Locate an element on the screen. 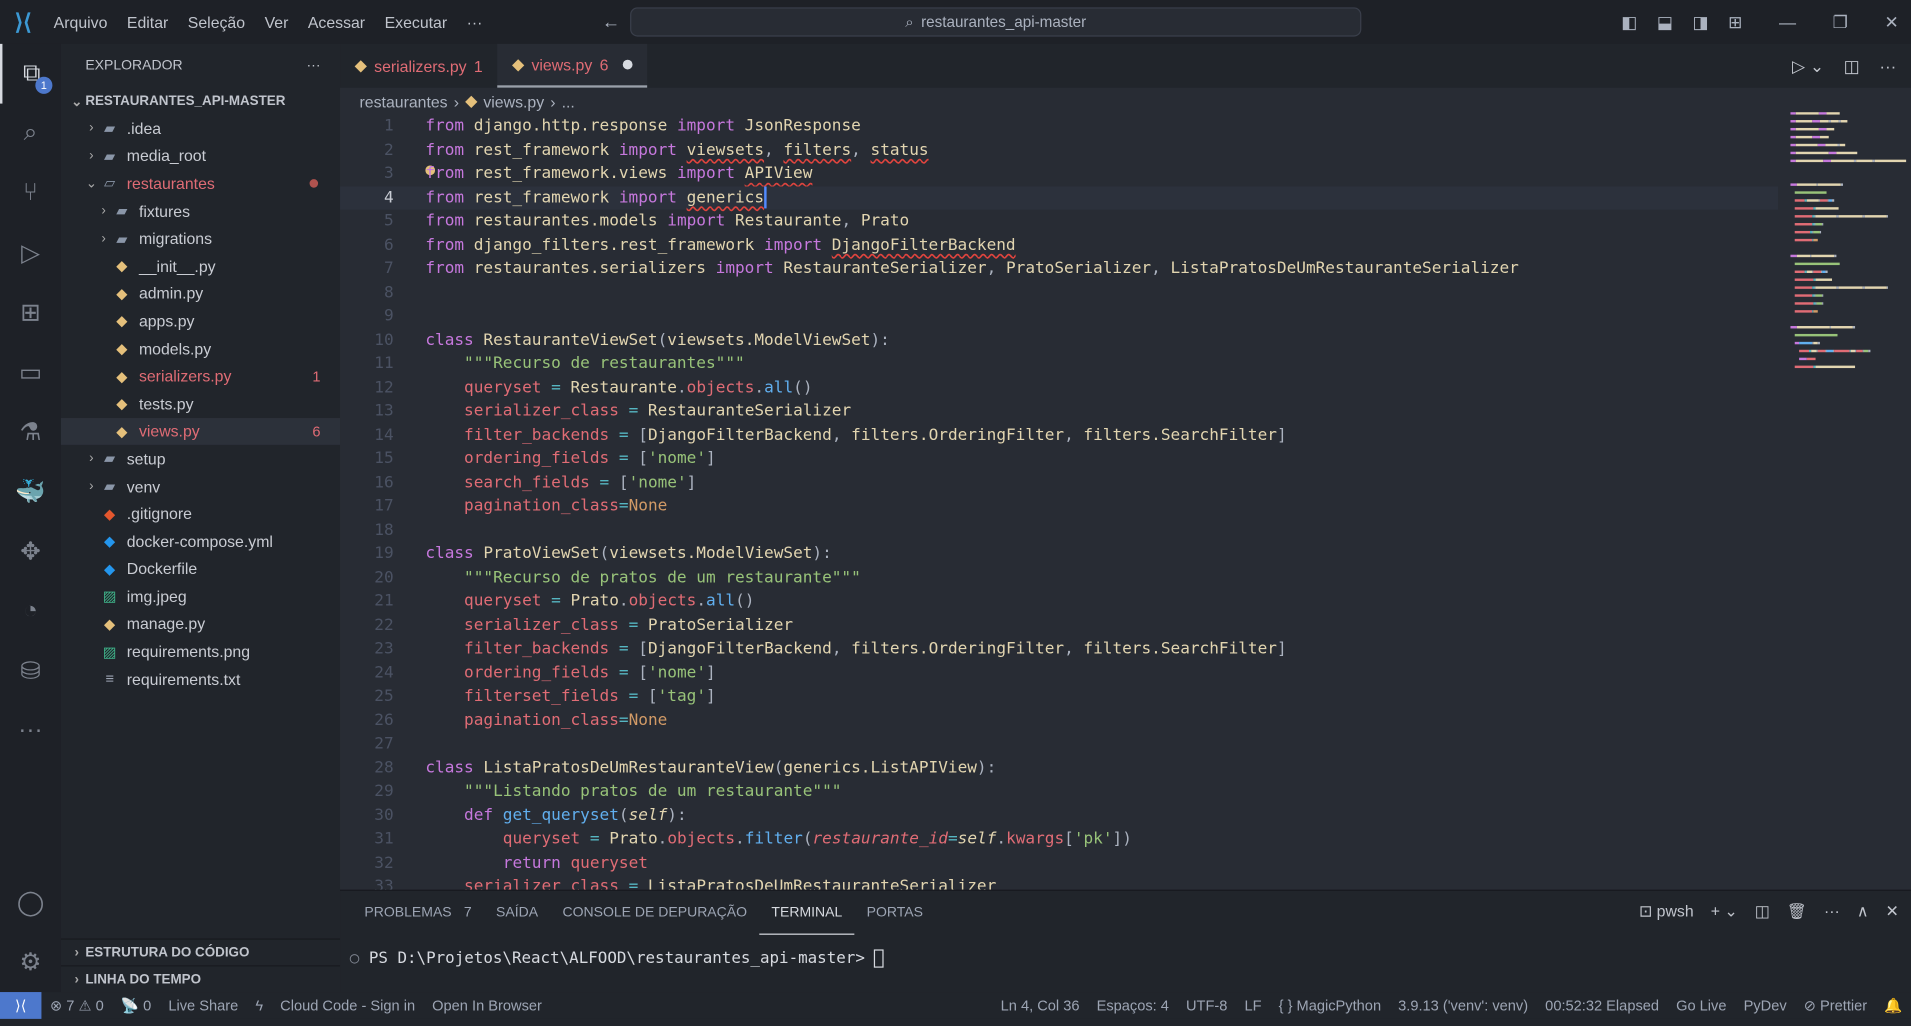  menu-4: Acessar is located at coordinates (336, 22).